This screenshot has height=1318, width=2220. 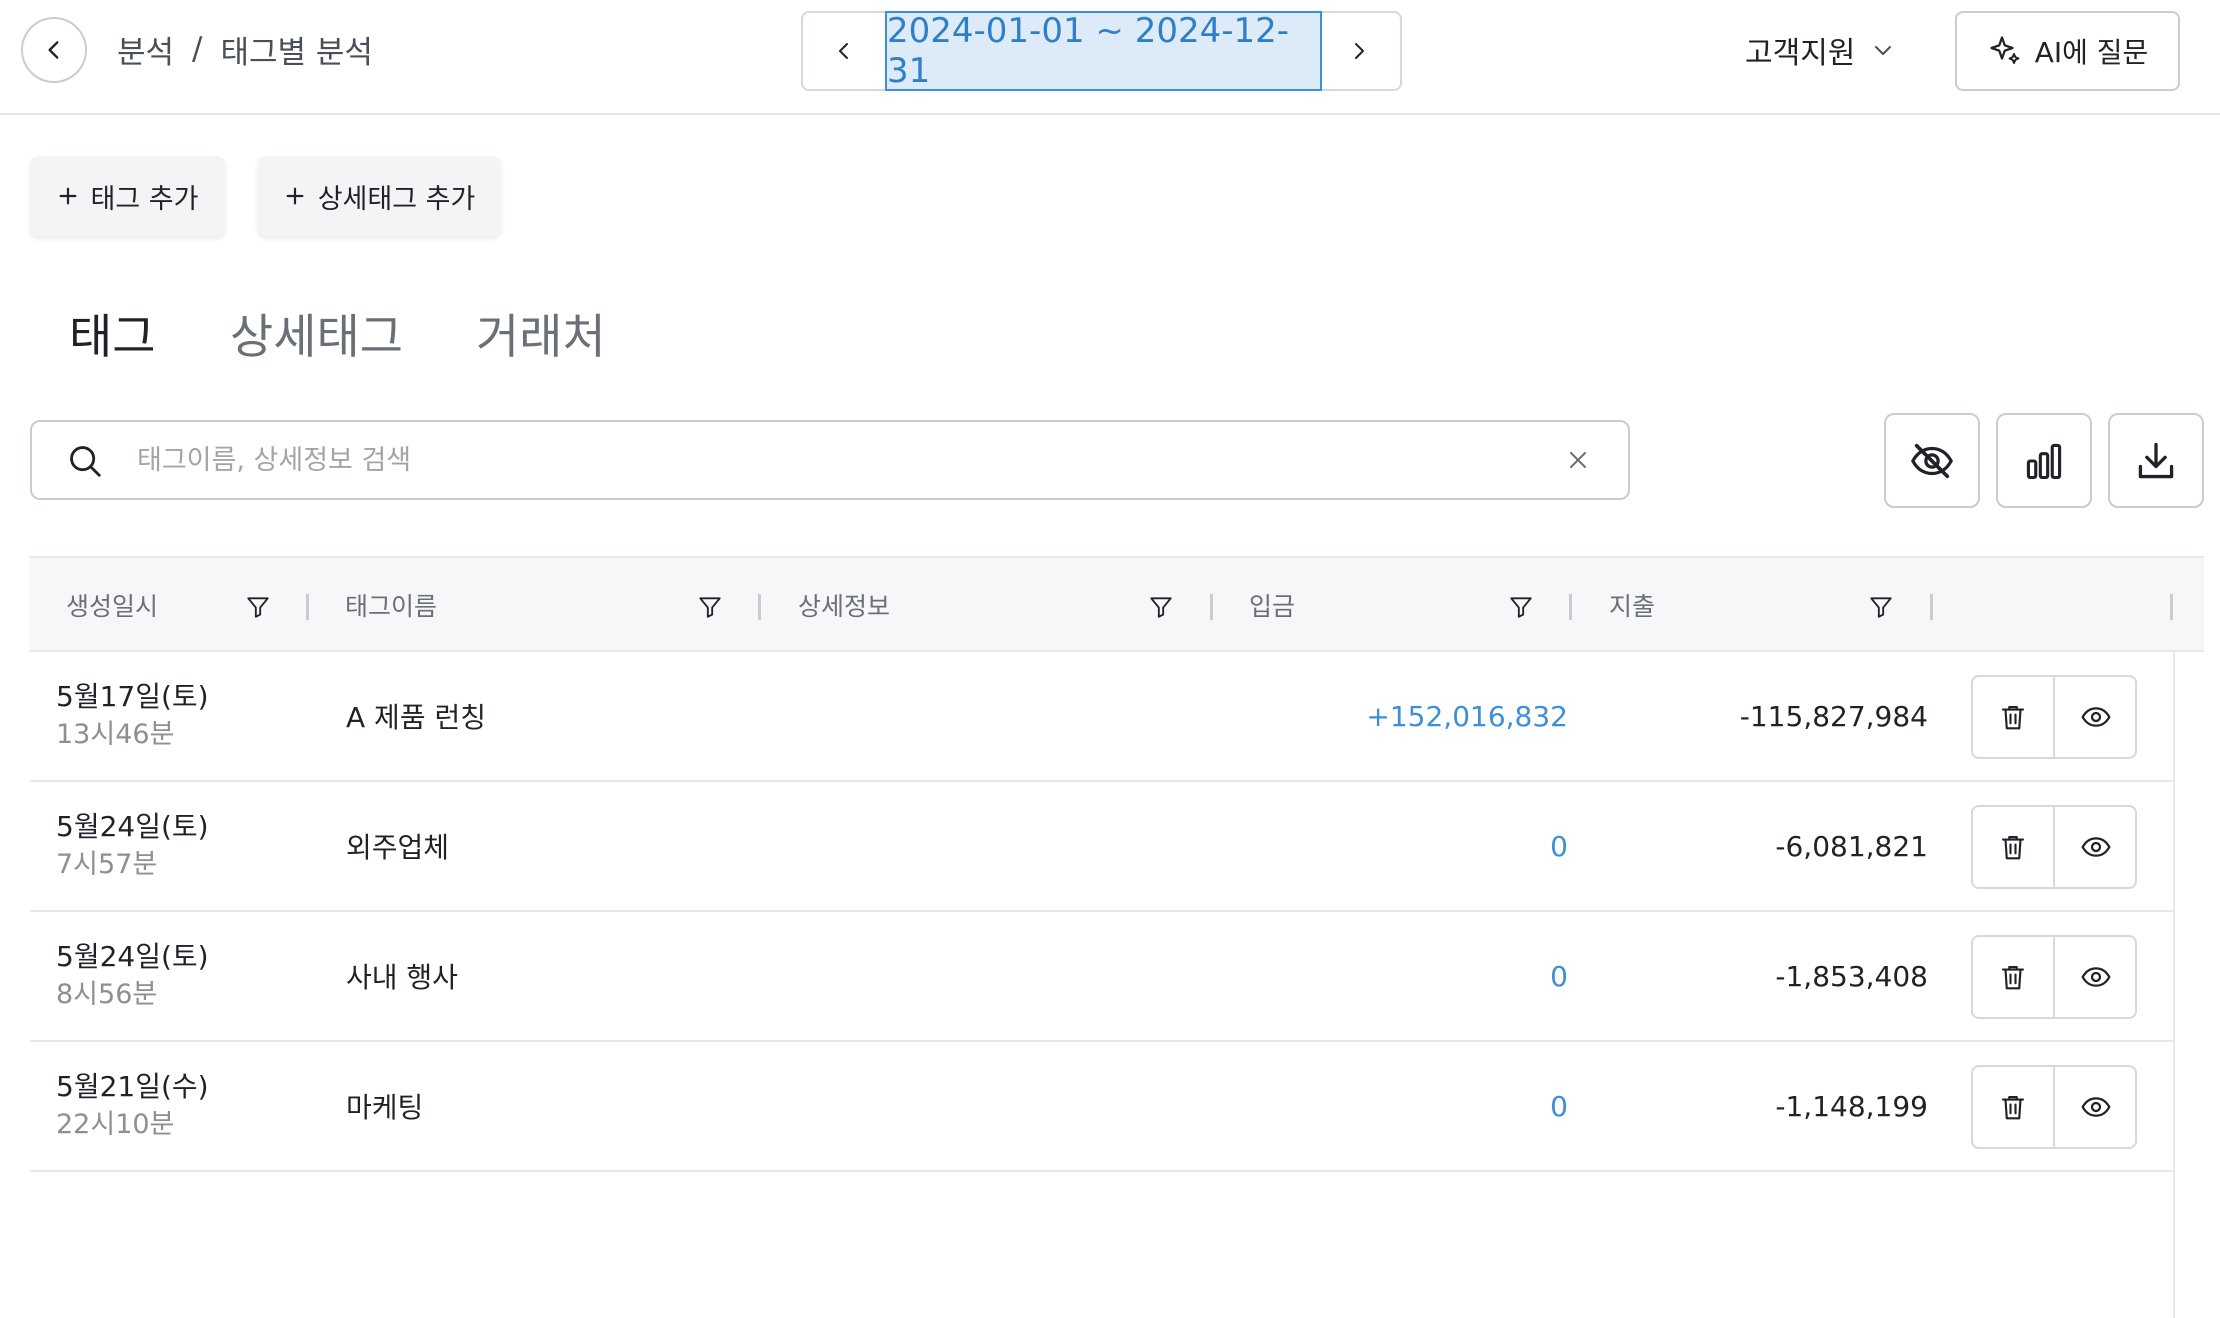 I want to click on download-button, so click(x=2156, y=460).